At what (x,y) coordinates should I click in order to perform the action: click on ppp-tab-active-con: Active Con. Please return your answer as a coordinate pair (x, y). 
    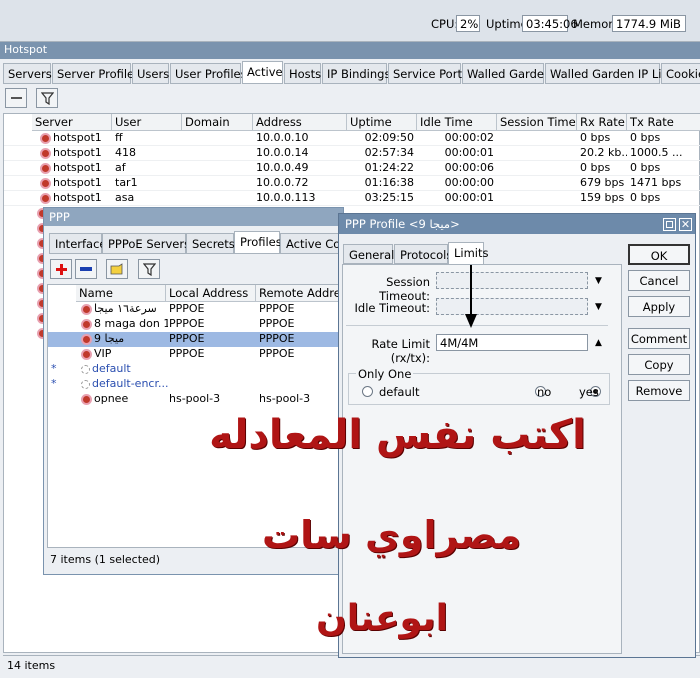
    Looking at the image, I should click on (314, 243).